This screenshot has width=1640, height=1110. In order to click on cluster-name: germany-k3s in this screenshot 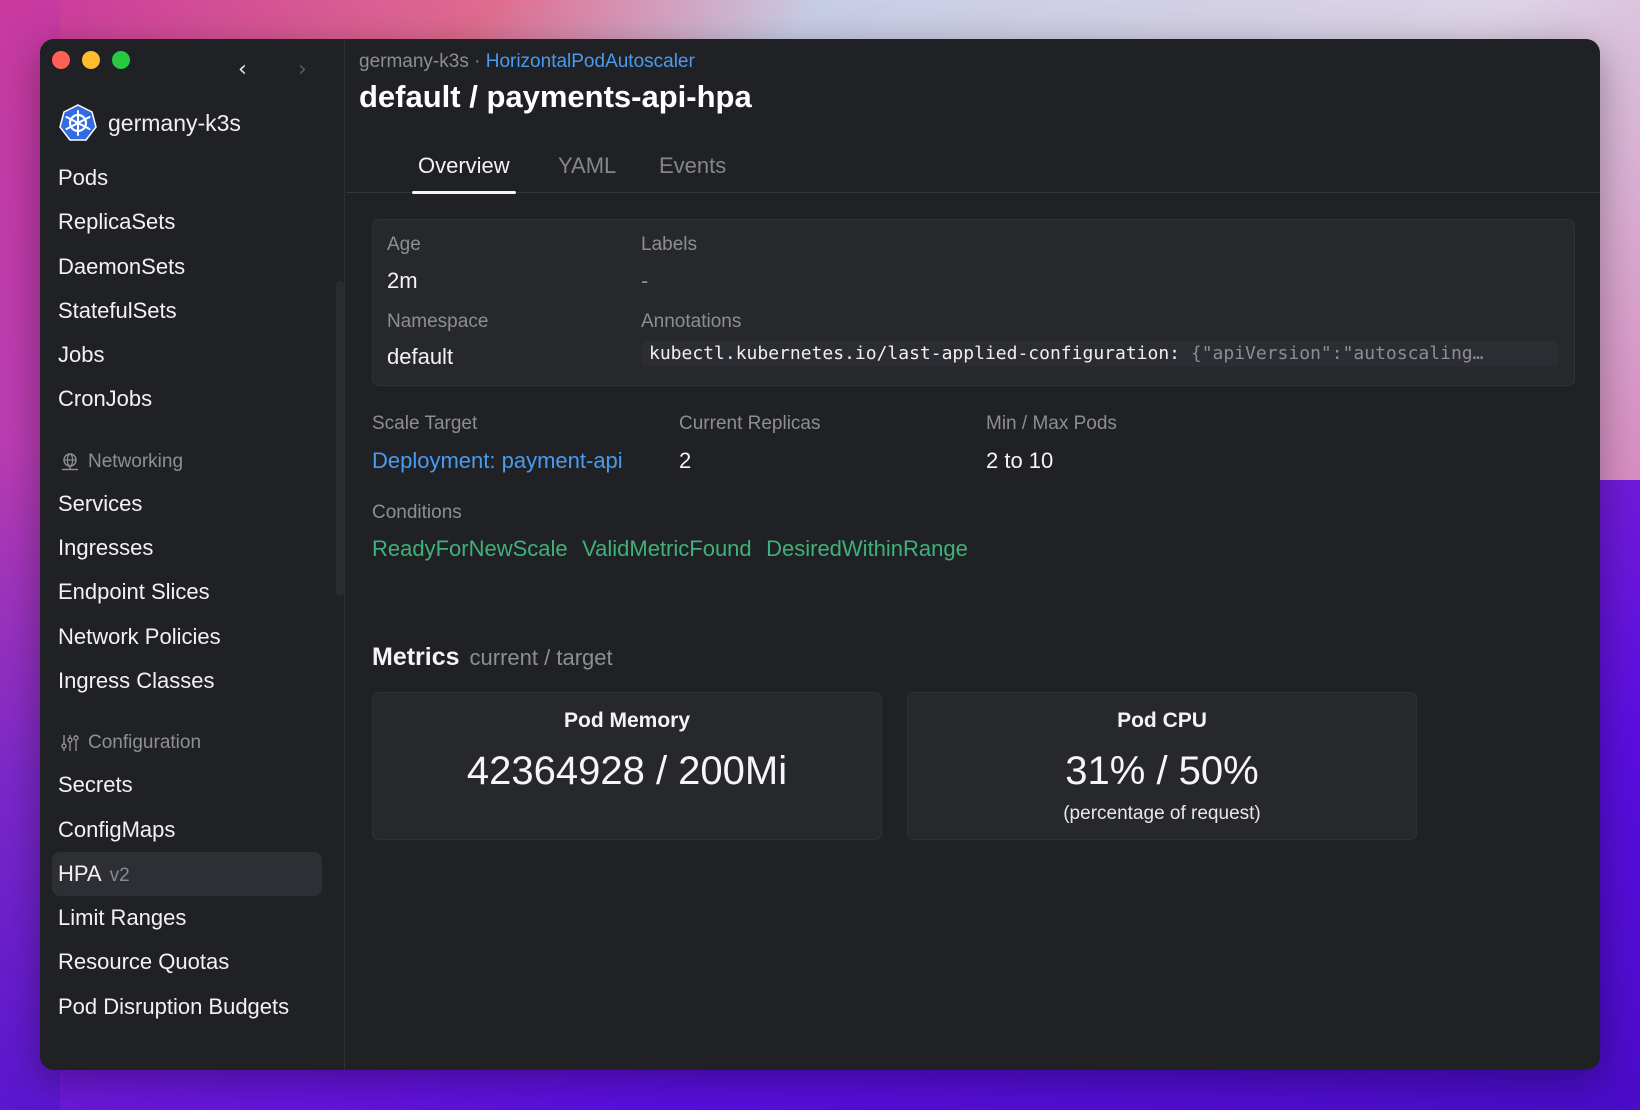, I will do `click(174, 122)`.